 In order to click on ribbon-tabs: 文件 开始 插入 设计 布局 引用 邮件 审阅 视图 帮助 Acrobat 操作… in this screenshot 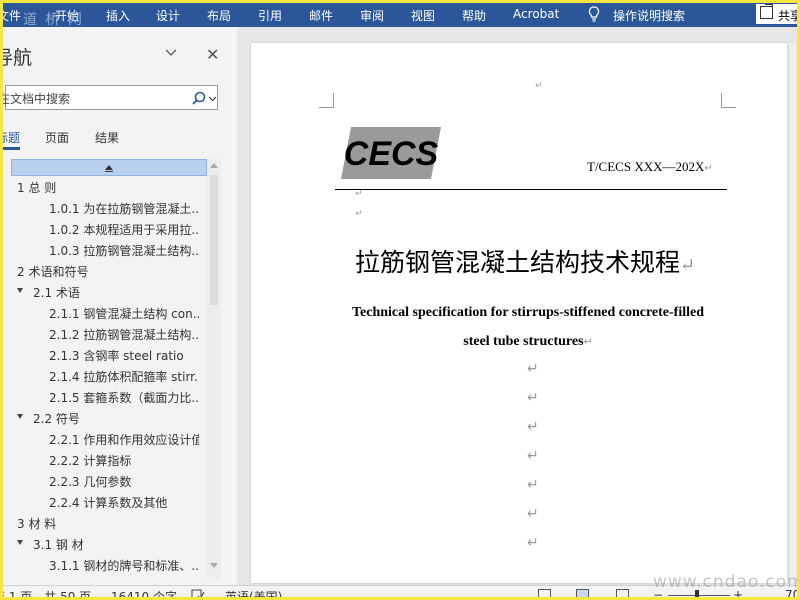, I will do `click(401, 15)`.